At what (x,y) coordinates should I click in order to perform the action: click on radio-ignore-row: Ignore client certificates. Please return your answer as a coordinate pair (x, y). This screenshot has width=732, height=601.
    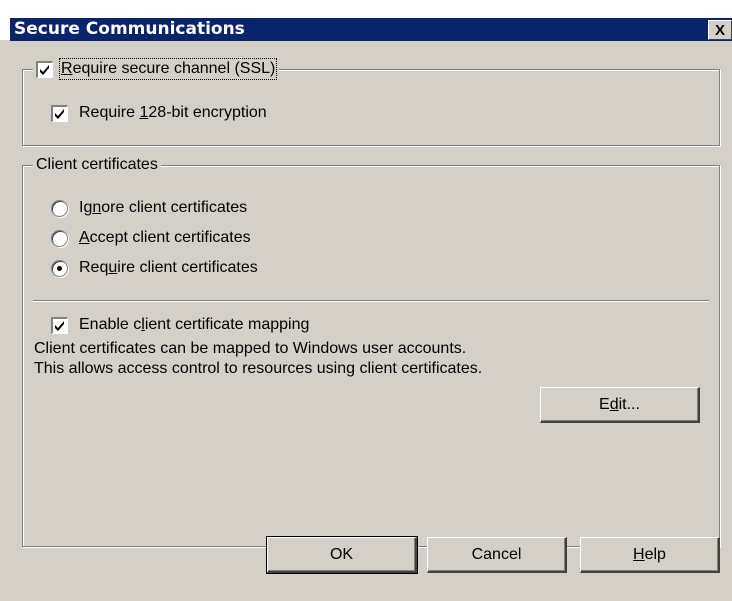
    Looking at the image, I should click on (149, 208).